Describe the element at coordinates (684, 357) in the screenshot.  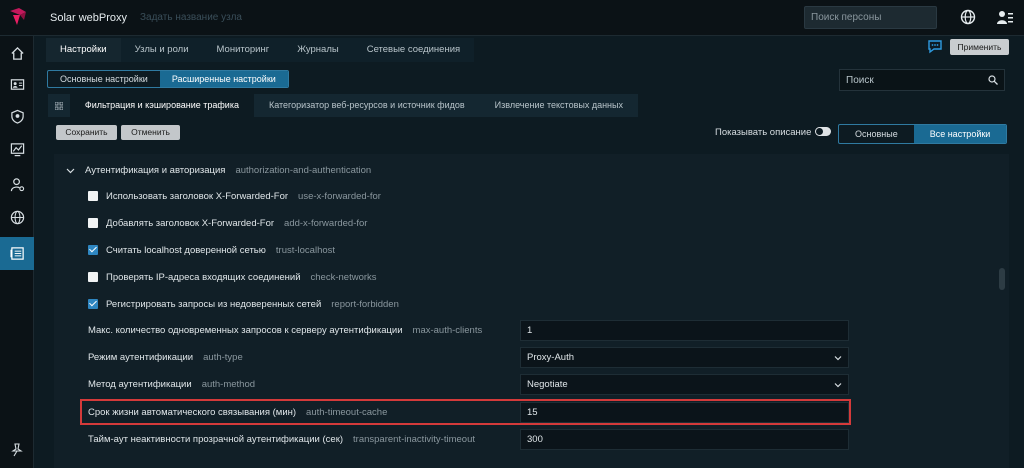
I see `auth-type-select: Proxy-Auth` at that location.